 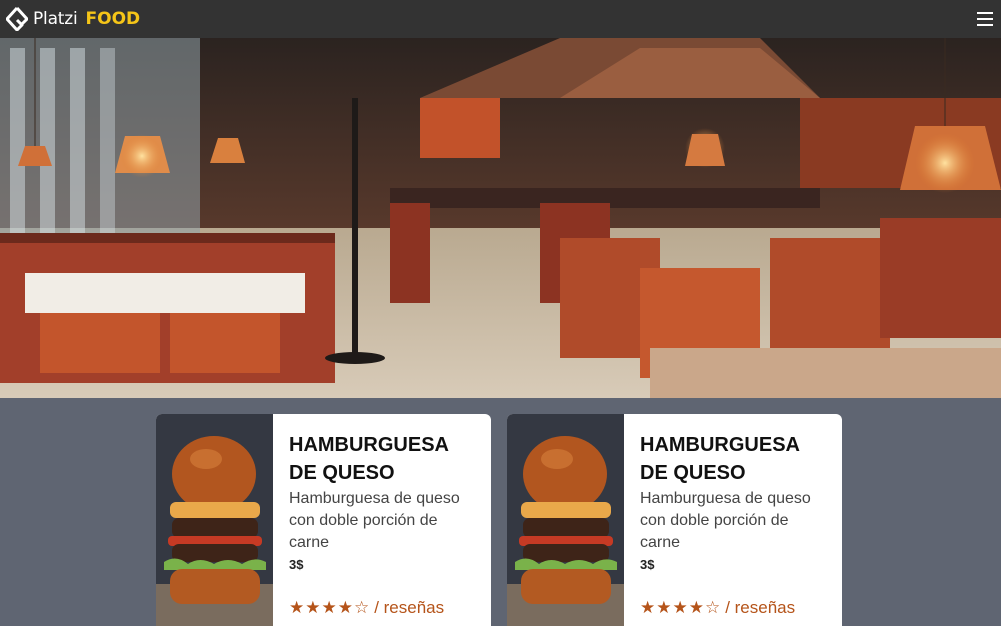 I want to click on platzi-food-logo: Platzi FOOD, so click(x=73, y=19).